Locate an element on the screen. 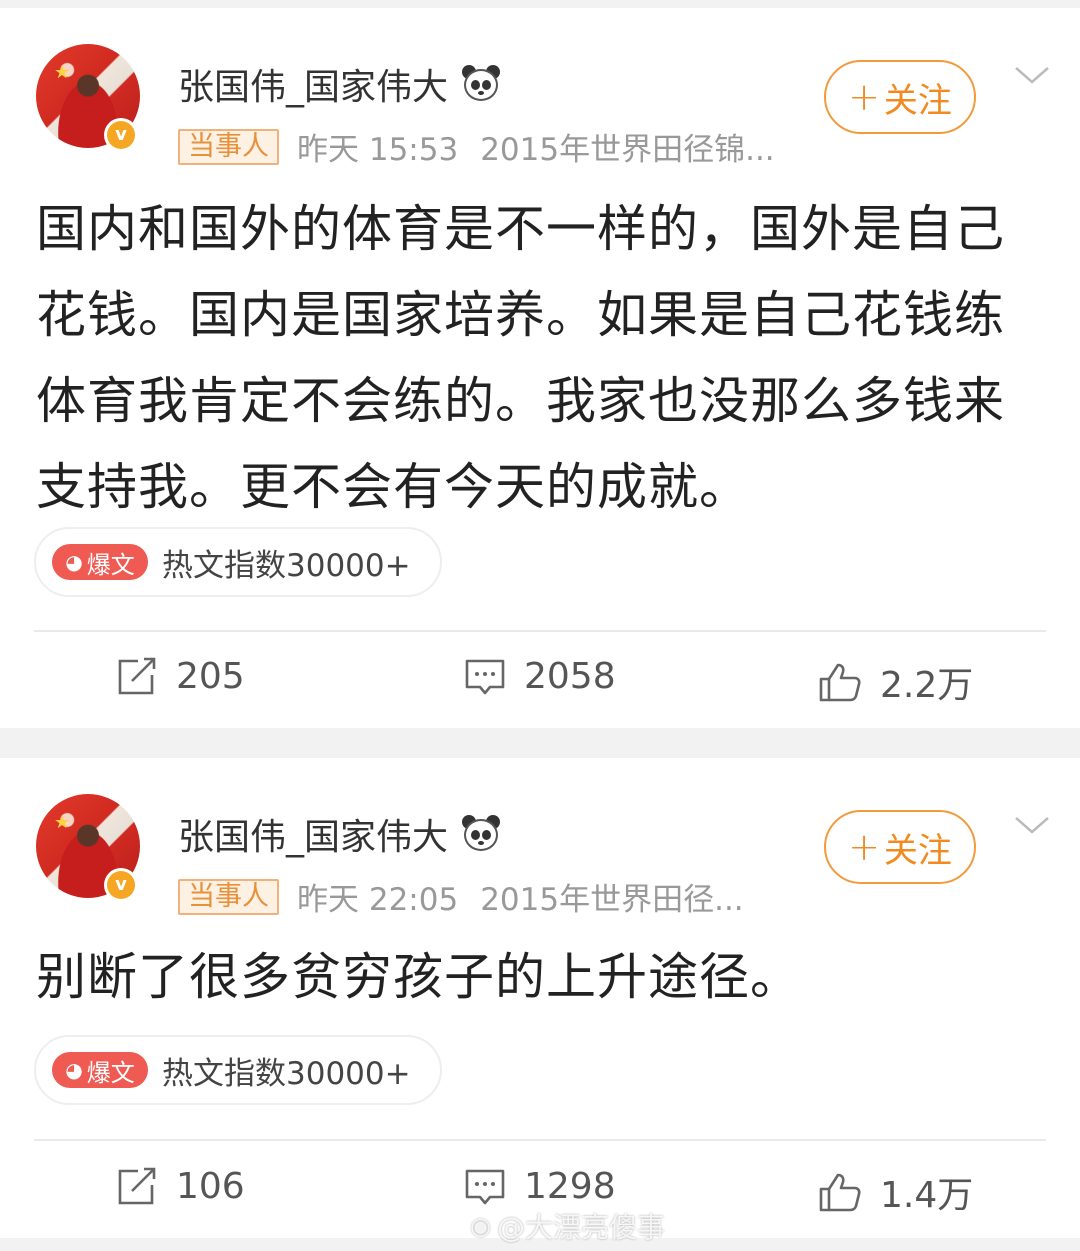  comment-button: 1298 is located at coordinates (540, 1186).